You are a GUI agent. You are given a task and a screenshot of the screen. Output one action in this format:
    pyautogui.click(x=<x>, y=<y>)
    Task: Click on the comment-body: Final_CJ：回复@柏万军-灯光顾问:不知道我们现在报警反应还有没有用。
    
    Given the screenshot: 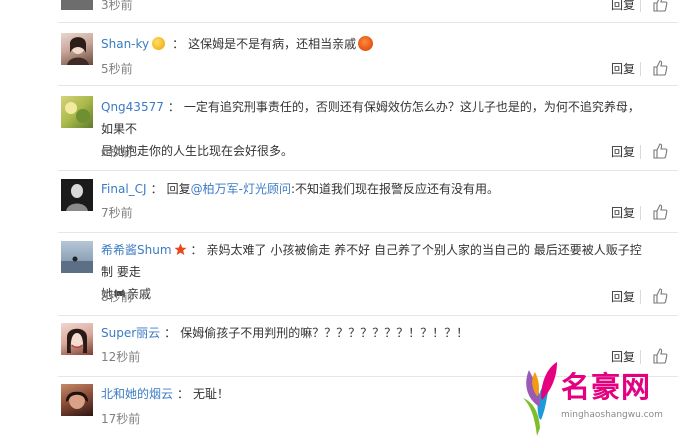 What is the action you would take?
    pyautogui.click(x=375, y=189)
    